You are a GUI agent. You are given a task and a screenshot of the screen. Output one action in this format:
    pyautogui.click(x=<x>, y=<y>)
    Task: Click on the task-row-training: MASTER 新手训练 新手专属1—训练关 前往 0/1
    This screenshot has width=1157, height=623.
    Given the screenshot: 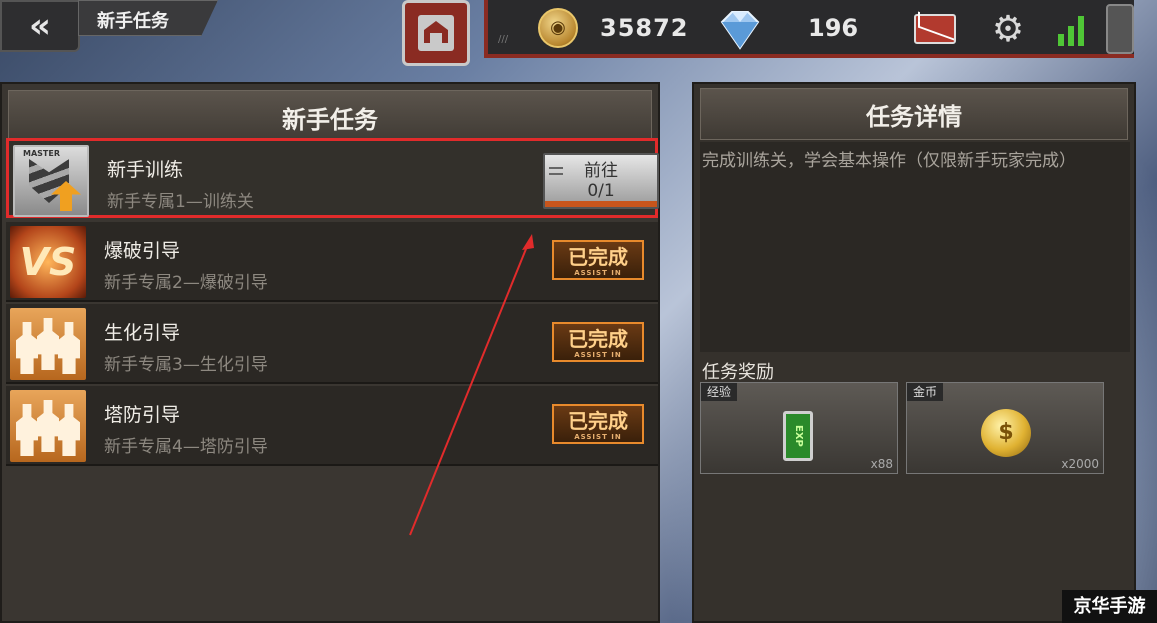 What is the action you would take?
    pyautogui.click(x=332, y=178)
    